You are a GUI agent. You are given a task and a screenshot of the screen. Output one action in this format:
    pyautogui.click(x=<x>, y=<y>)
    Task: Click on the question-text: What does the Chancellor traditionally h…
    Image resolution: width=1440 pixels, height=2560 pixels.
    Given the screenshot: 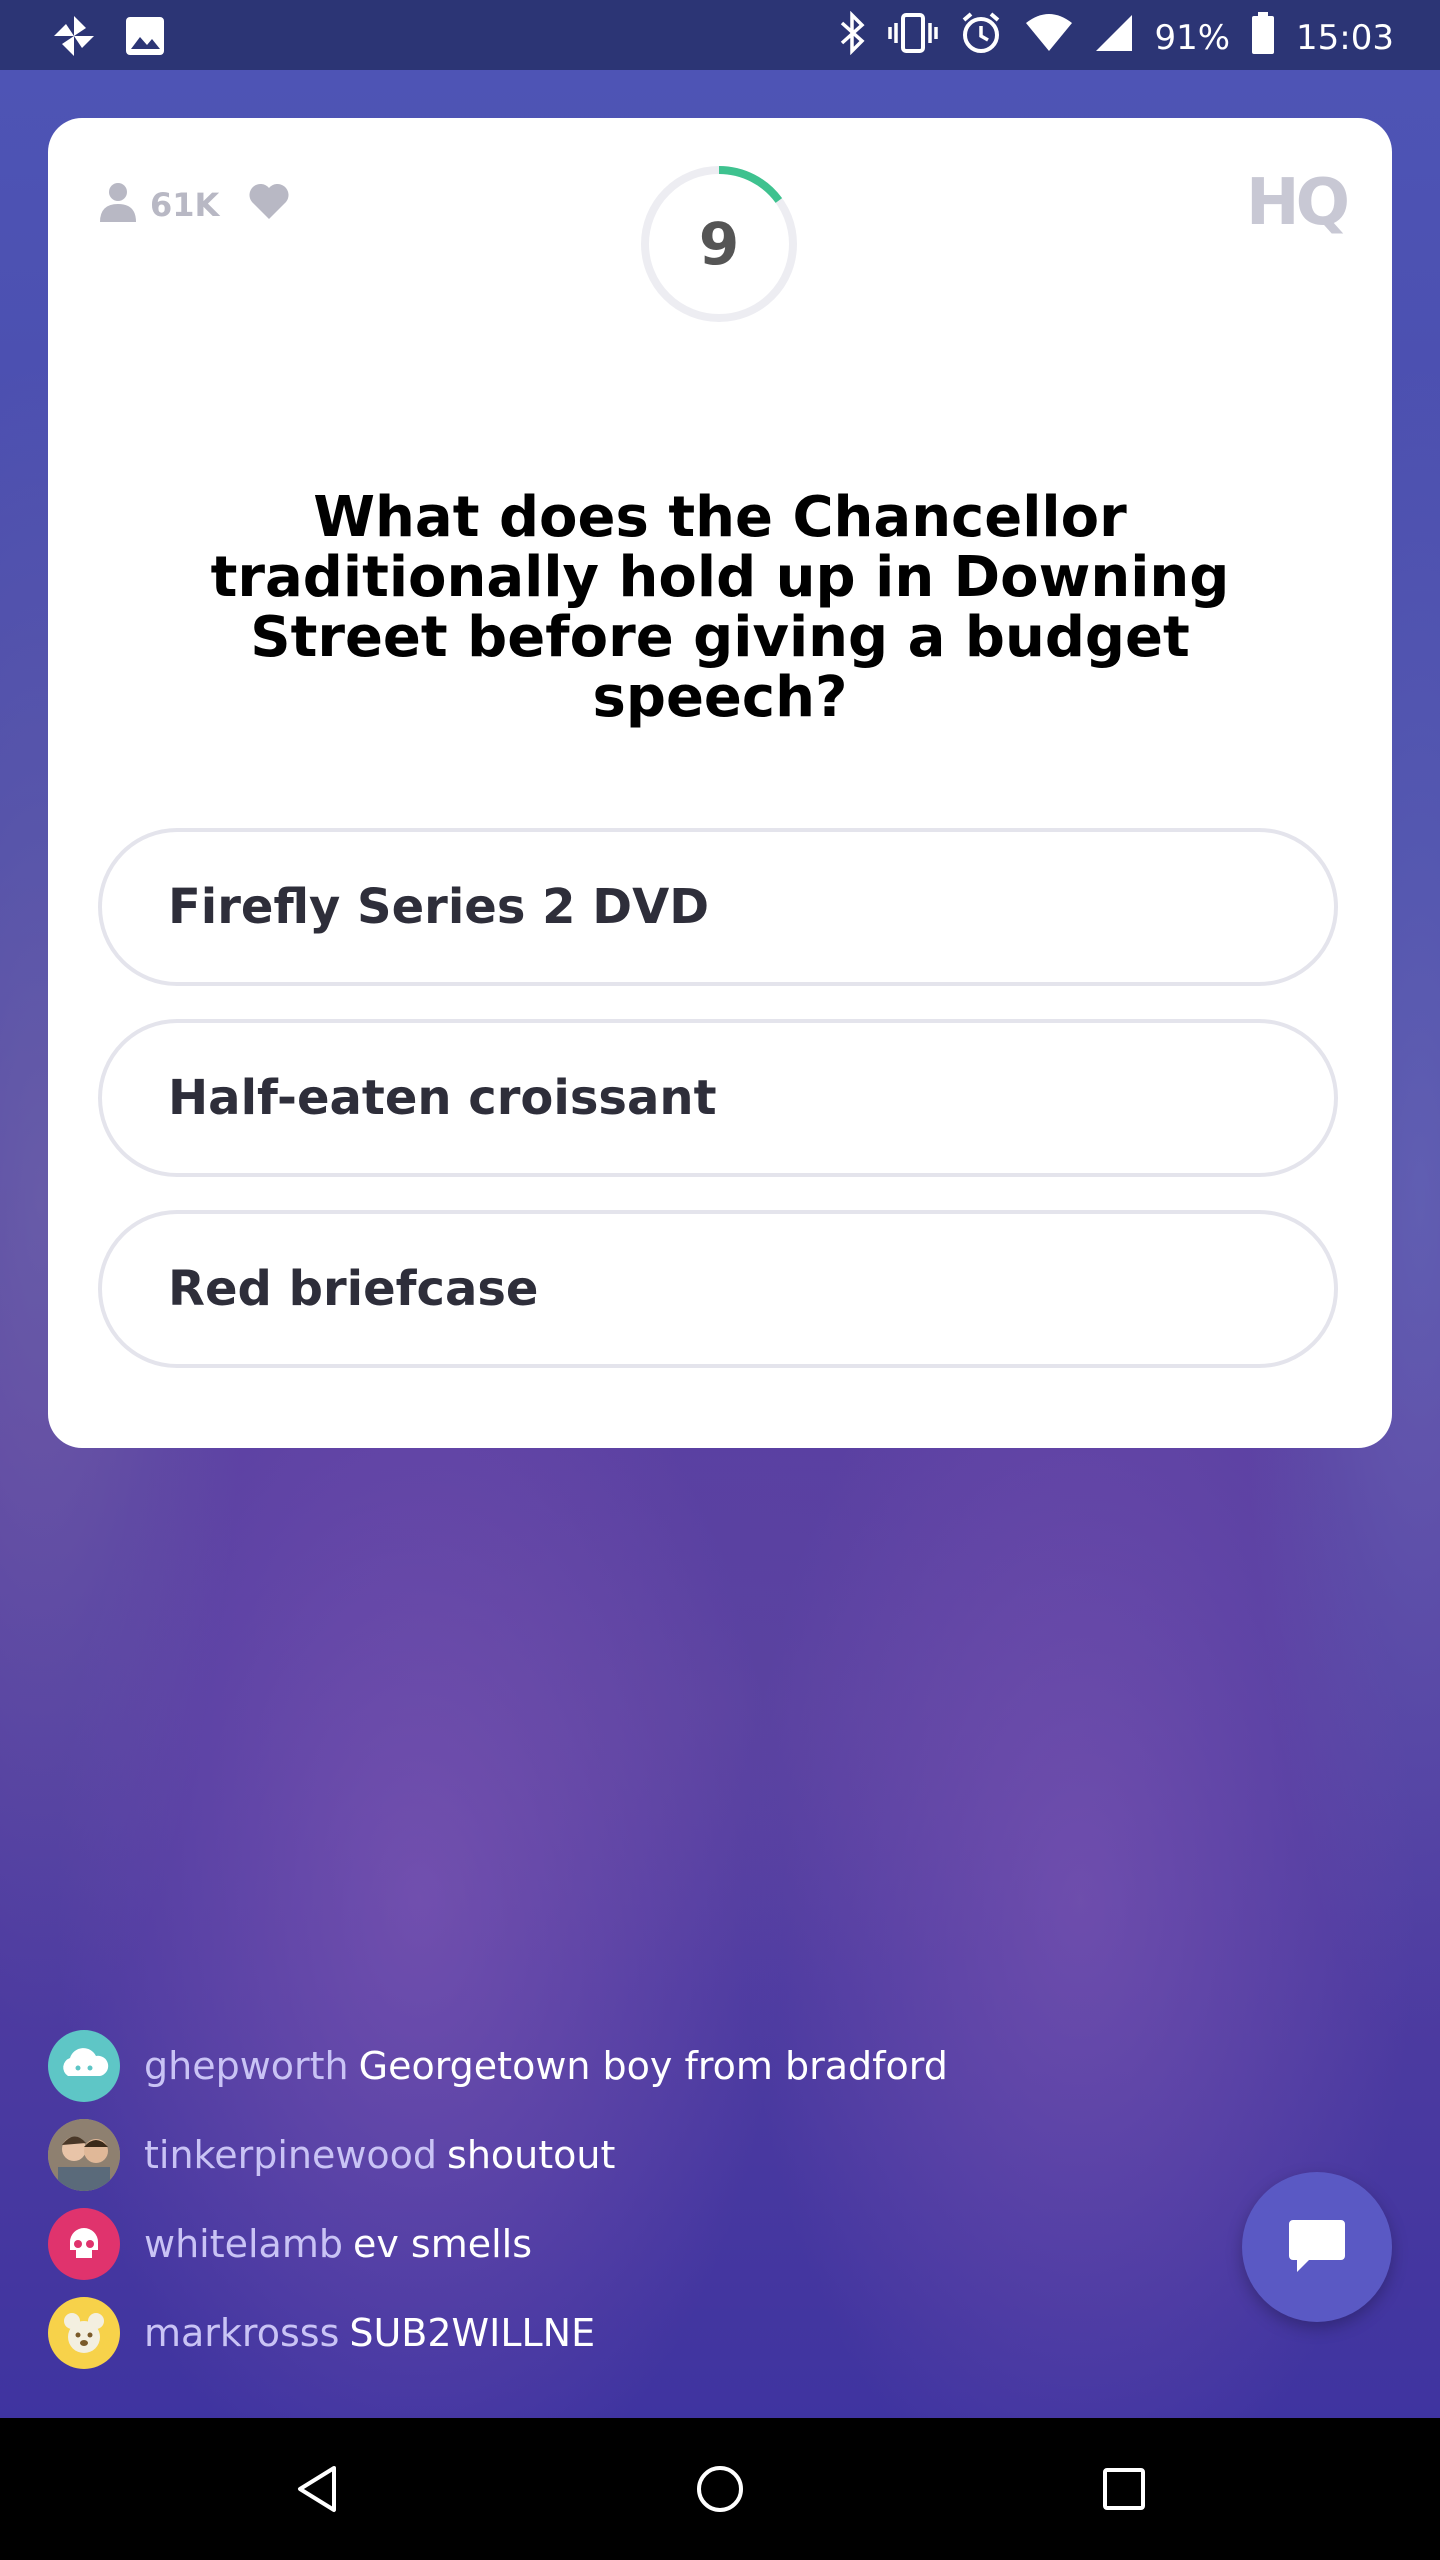 What is the action you would take?
    pyautogui.click(x=720, y=607)
    